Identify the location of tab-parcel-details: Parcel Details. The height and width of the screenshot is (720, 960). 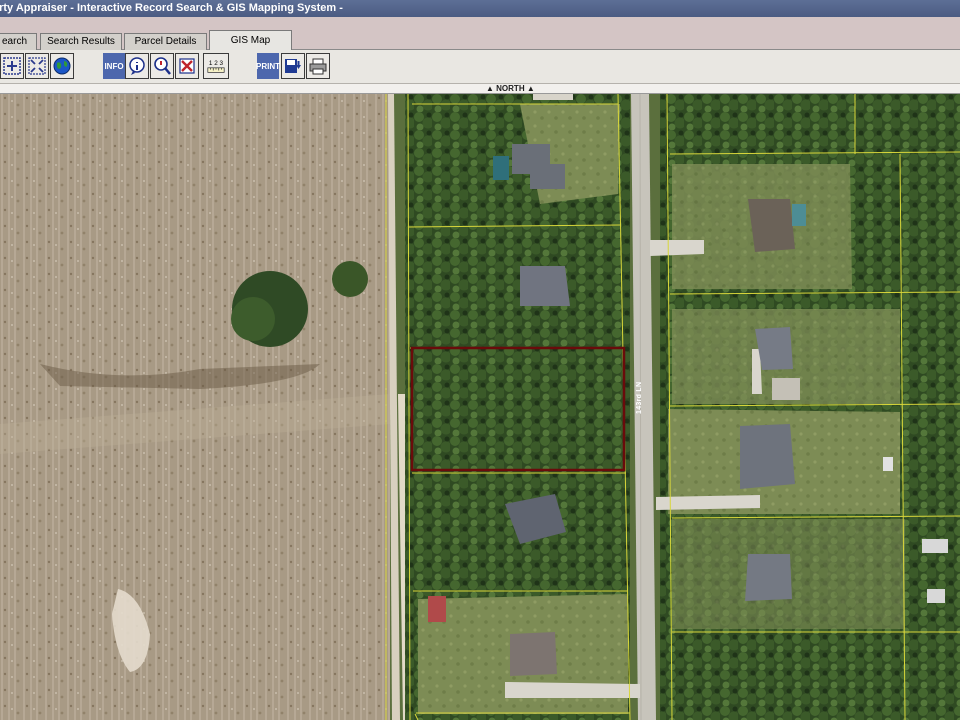
(165, 41).